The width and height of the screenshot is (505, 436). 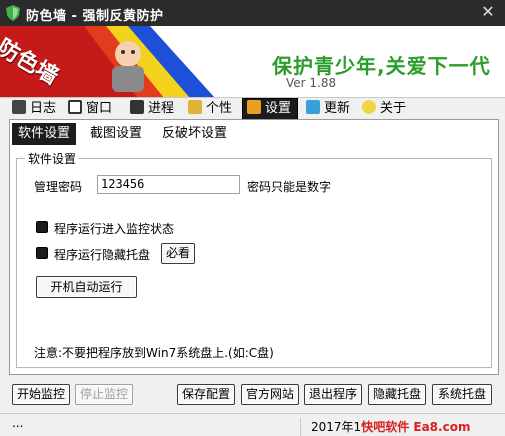 I want to click on personalize-icon, so click(x=195, y=107).